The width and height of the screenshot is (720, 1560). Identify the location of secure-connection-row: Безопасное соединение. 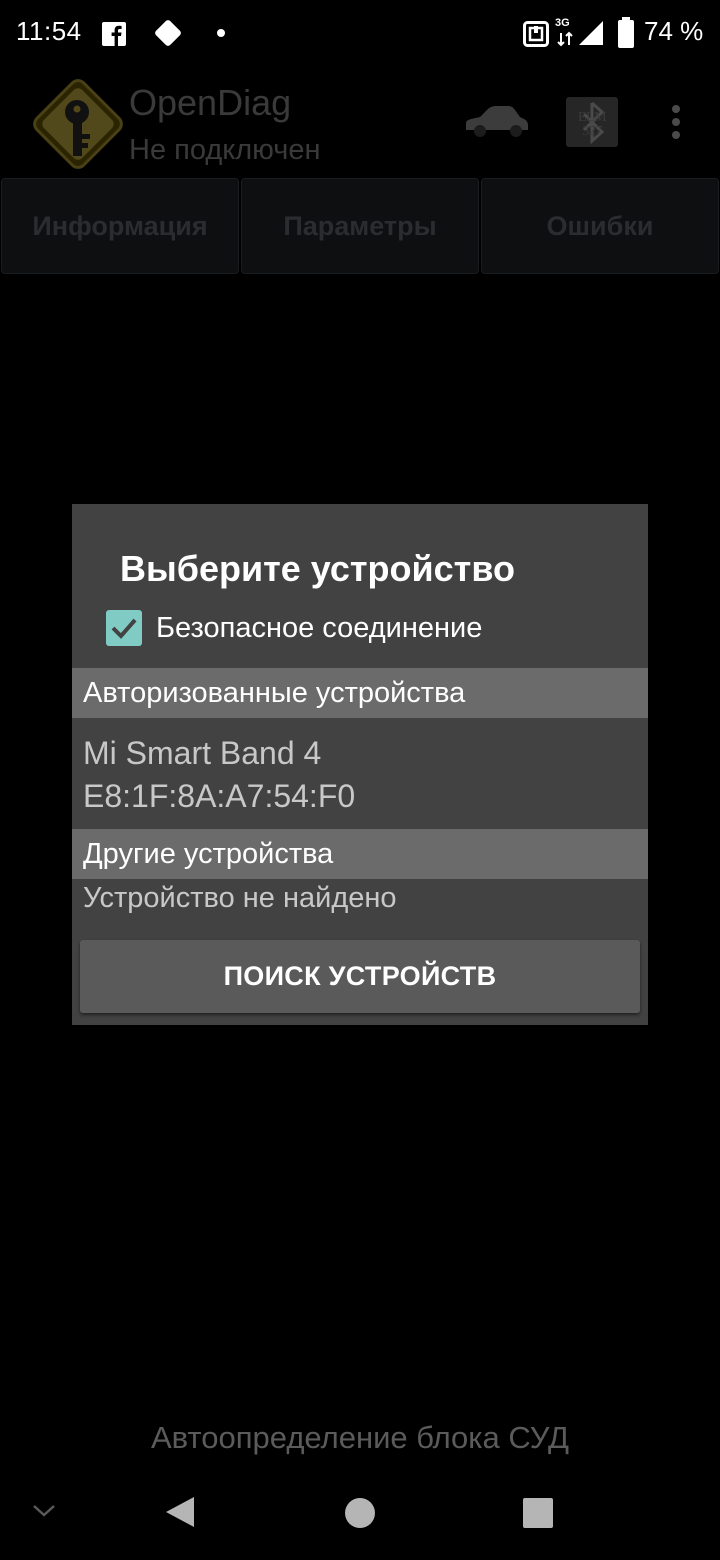
(294, 628).